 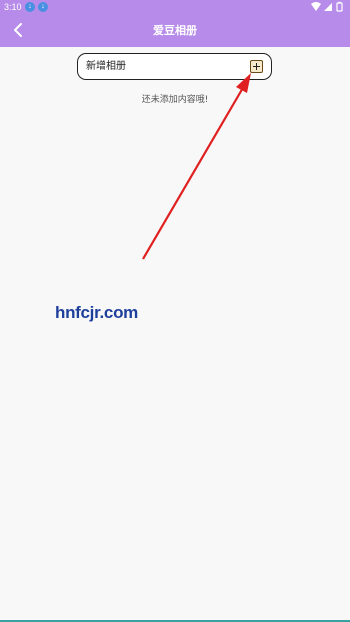 What do you see at coordinates (174, 66) in the screenshot?
I see `new-album-row: 新增相册` at bounding box center [174, 66].